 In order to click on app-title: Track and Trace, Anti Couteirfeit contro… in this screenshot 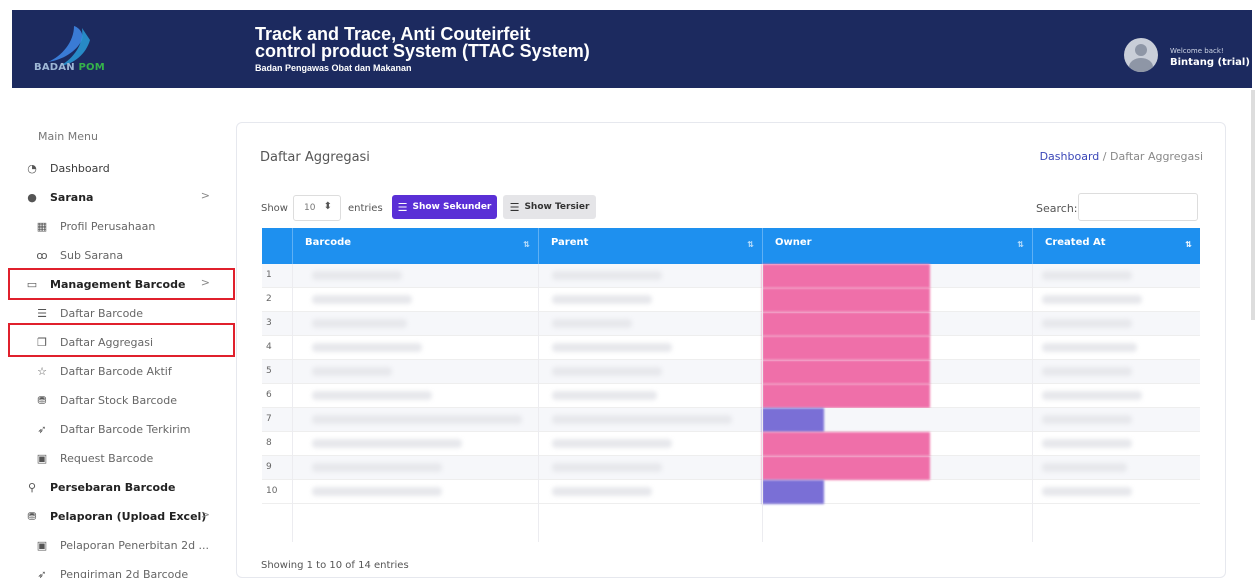, I will do `click(422, 42)`.